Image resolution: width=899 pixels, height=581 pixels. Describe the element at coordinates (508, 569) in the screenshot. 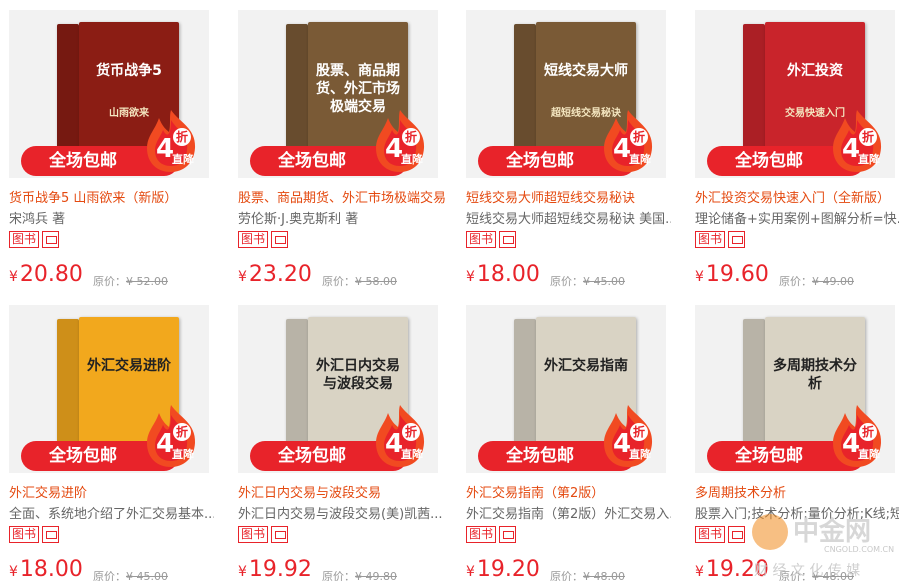

I see `price-value: 19.20` at that location.